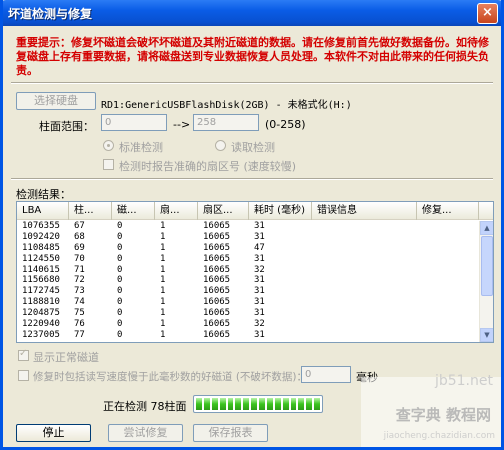 This screenshot has height=450, width=504. Describe the element at coordinates (248, 226) in the screenshot. I see `table-row: 1076355 67 0 1 16065 31` at that location.